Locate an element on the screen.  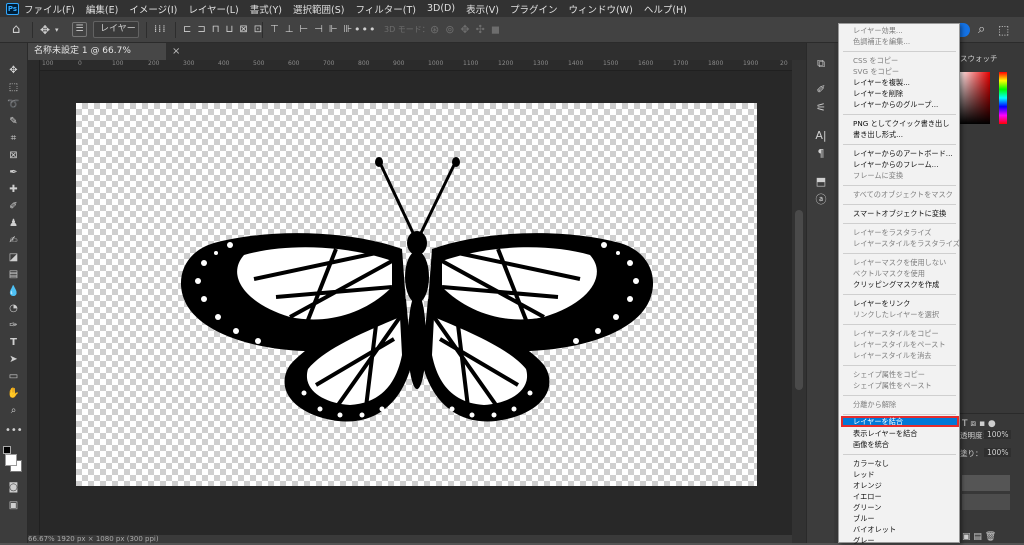
marquee-tool-icon: ⬚ is located at coordinates (13, 87).